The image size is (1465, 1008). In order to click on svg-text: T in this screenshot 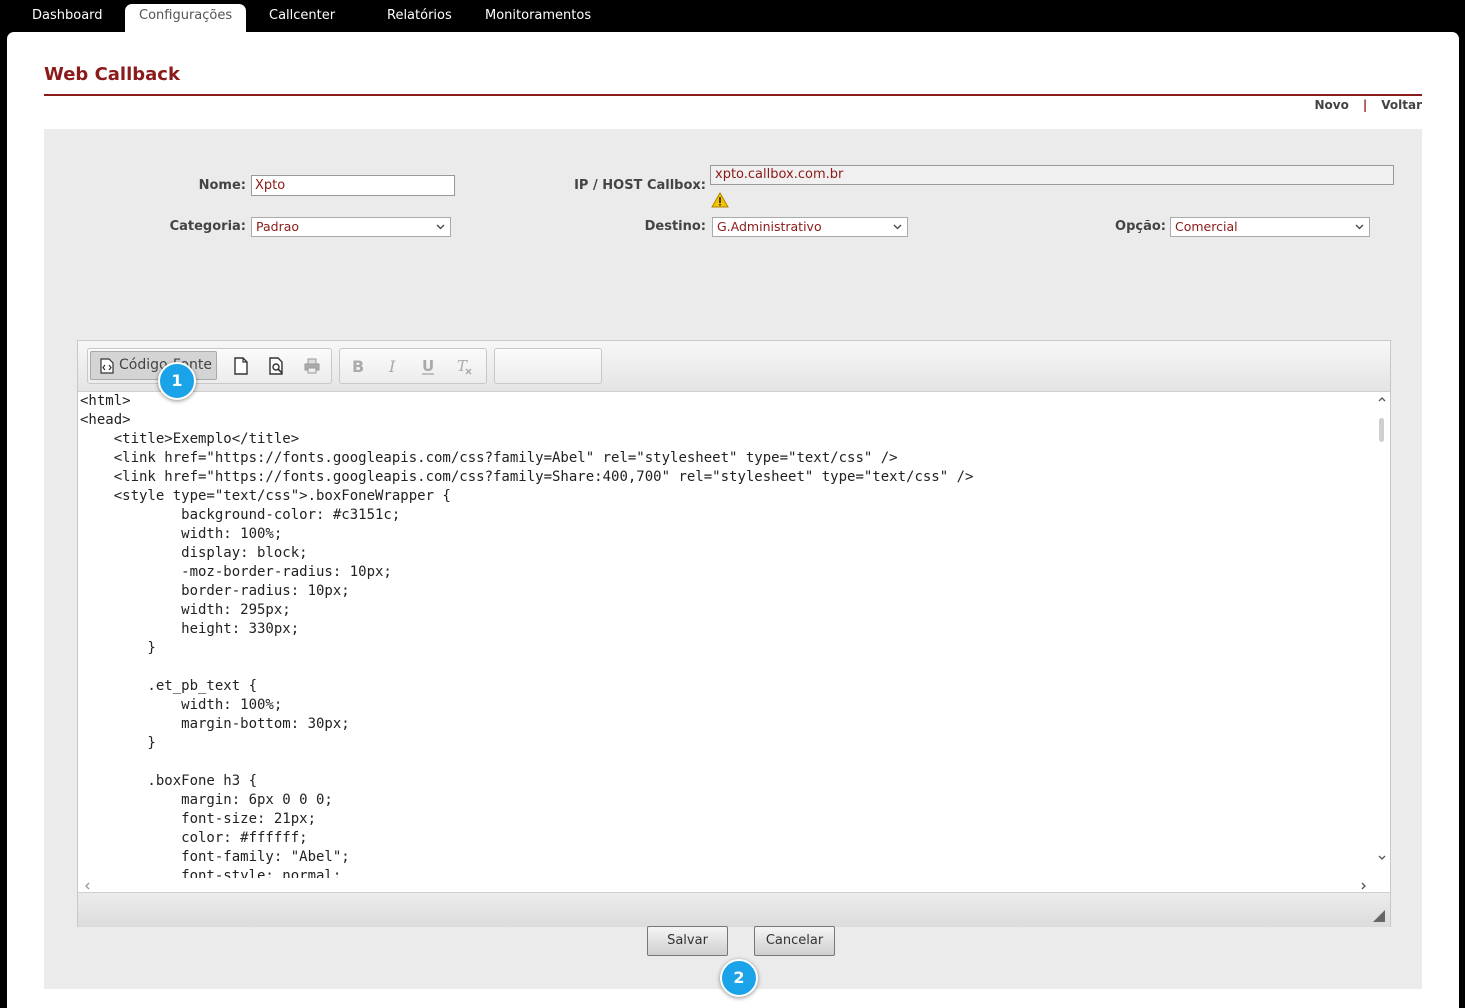, I will do `click(462, 366)`.